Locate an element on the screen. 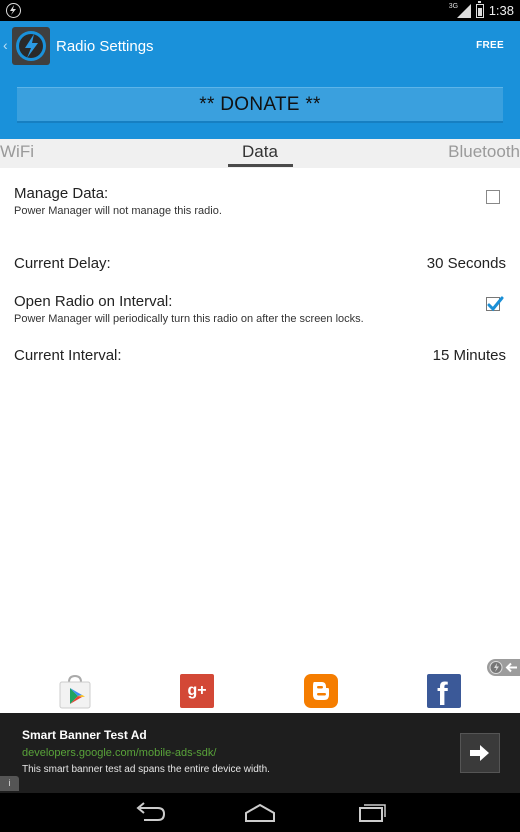  home-icon is located at coordinates (260, 812).